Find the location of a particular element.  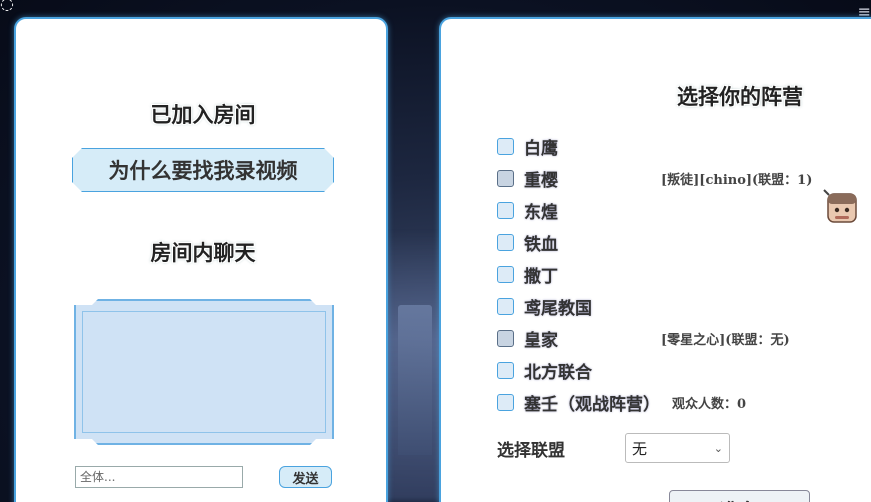

faction-player-note: [叛徒][chino](联盟：1) is located at coordinates (737, 180).